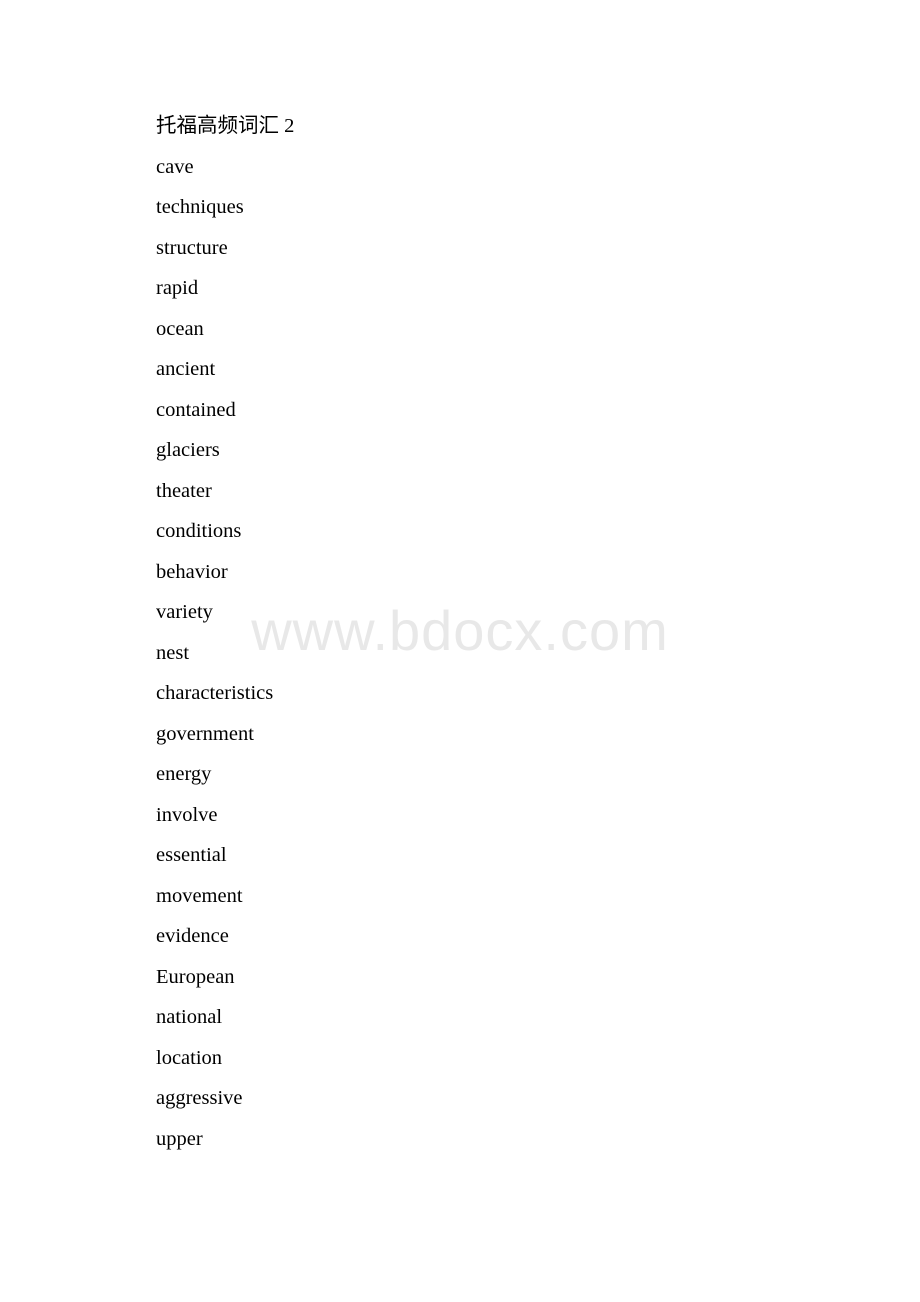 The image size is (920, 1302). Describe the element at coordinates (192, 571) in the screenshot. I see `list-item: behavior` at that location.